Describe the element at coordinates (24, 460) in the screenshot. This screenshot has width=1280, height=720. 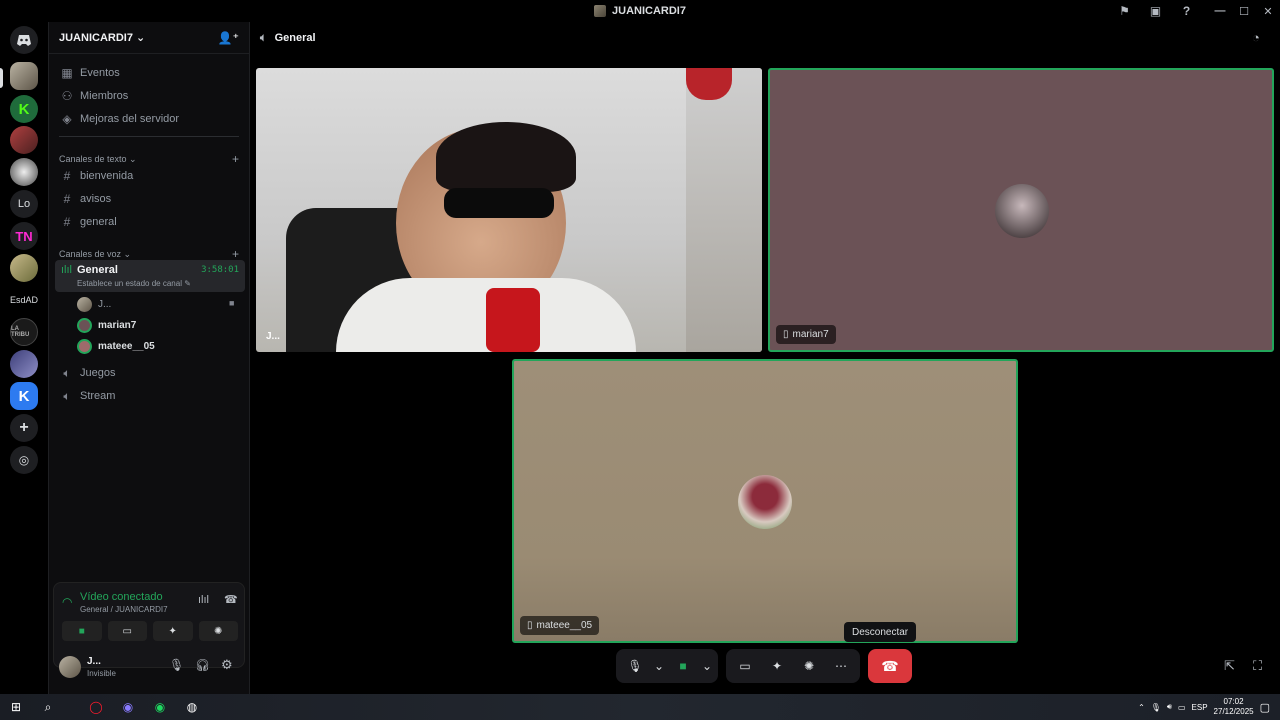
I see `discover-icon: ◎` at that location.